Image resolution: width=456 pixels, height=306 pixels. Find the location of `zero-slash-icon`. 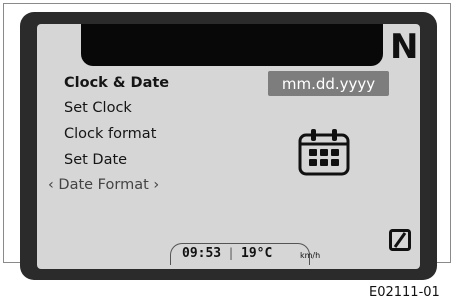

zero-slash-icon is located at coordinates (400, 240).